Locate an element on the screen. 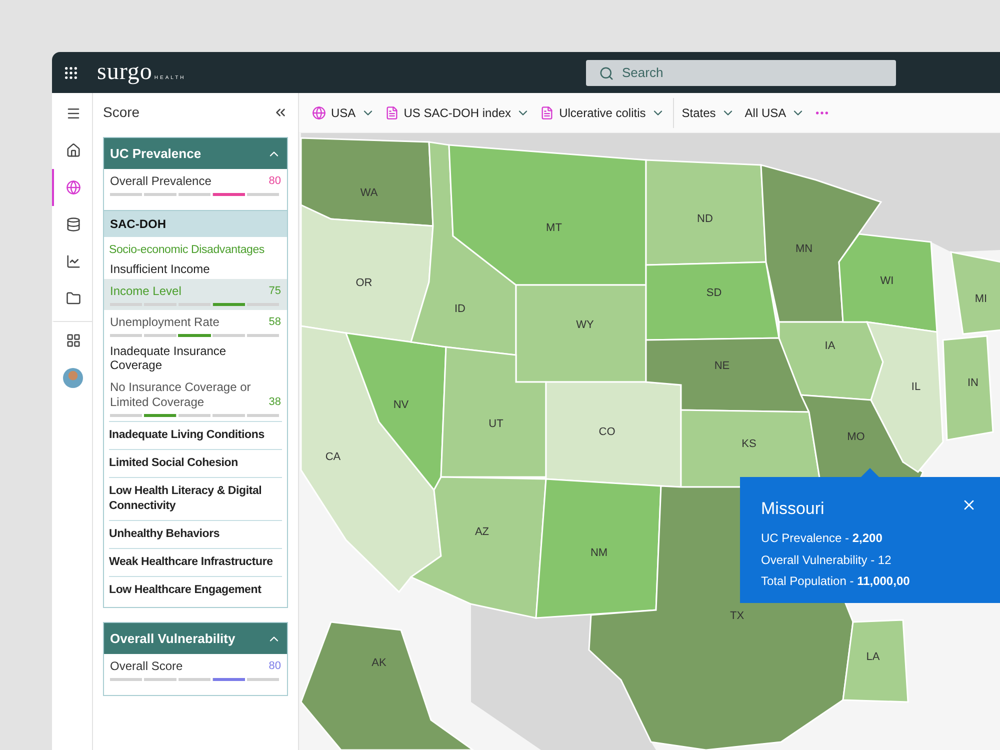 This screenshot has width=1000, height=750. metric-label: No Insurance Coverage or Limited Coverage is located at coordinates (181, 395).